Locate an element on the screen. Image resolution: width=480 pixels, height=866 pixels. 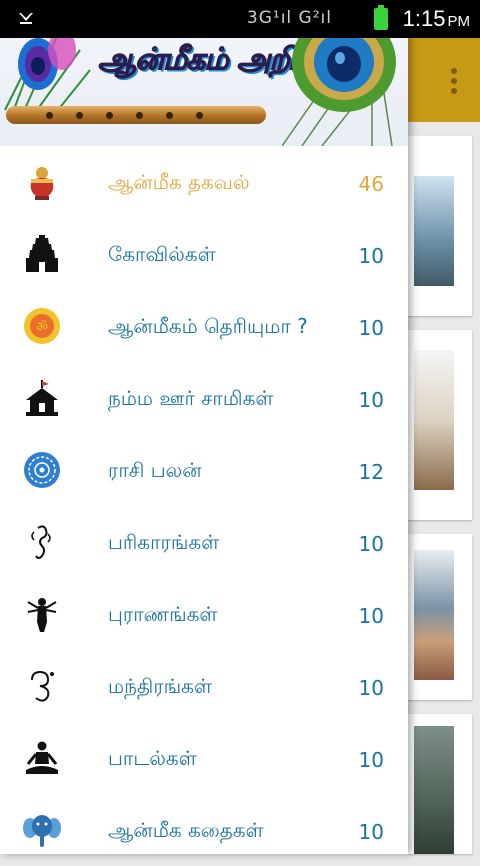
menu-item-manthirangal: மந்திரங்கள் 10 is located at coordinates (204, 686).